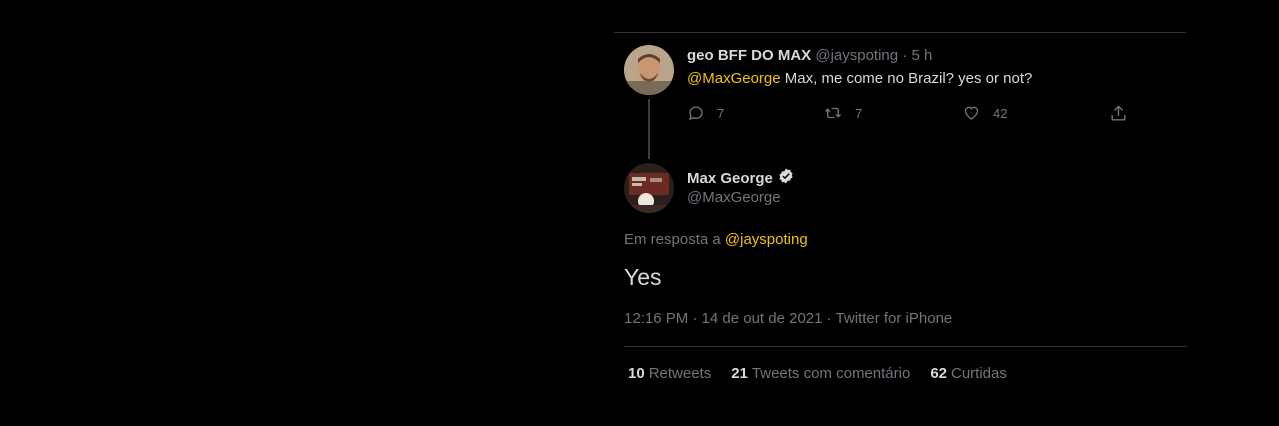 The image size is (1279, 426). Describe the element at coordinates (831, 373) in the screenshot. I see `quotes-label: Tweets com comentário` at that location.